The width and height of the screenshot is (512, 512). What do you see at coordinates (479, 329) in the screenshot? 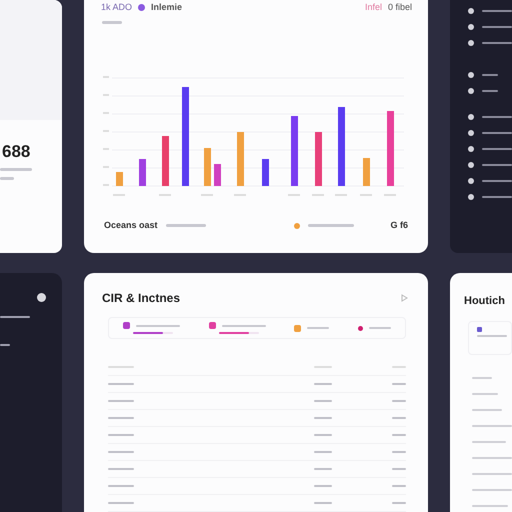
I see `status-icon` at bounding box center [479, 329].